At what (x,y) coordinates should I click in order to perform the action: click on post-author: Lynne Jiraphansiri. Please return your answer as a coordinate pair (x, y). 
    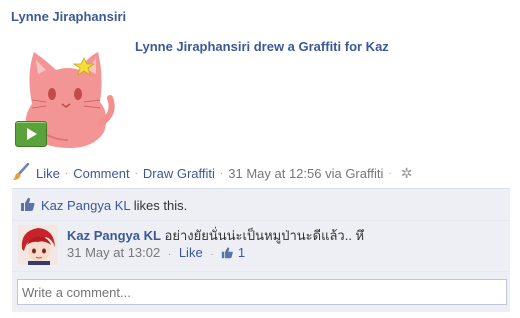
    Looking at the image, I should click on (68, 16).